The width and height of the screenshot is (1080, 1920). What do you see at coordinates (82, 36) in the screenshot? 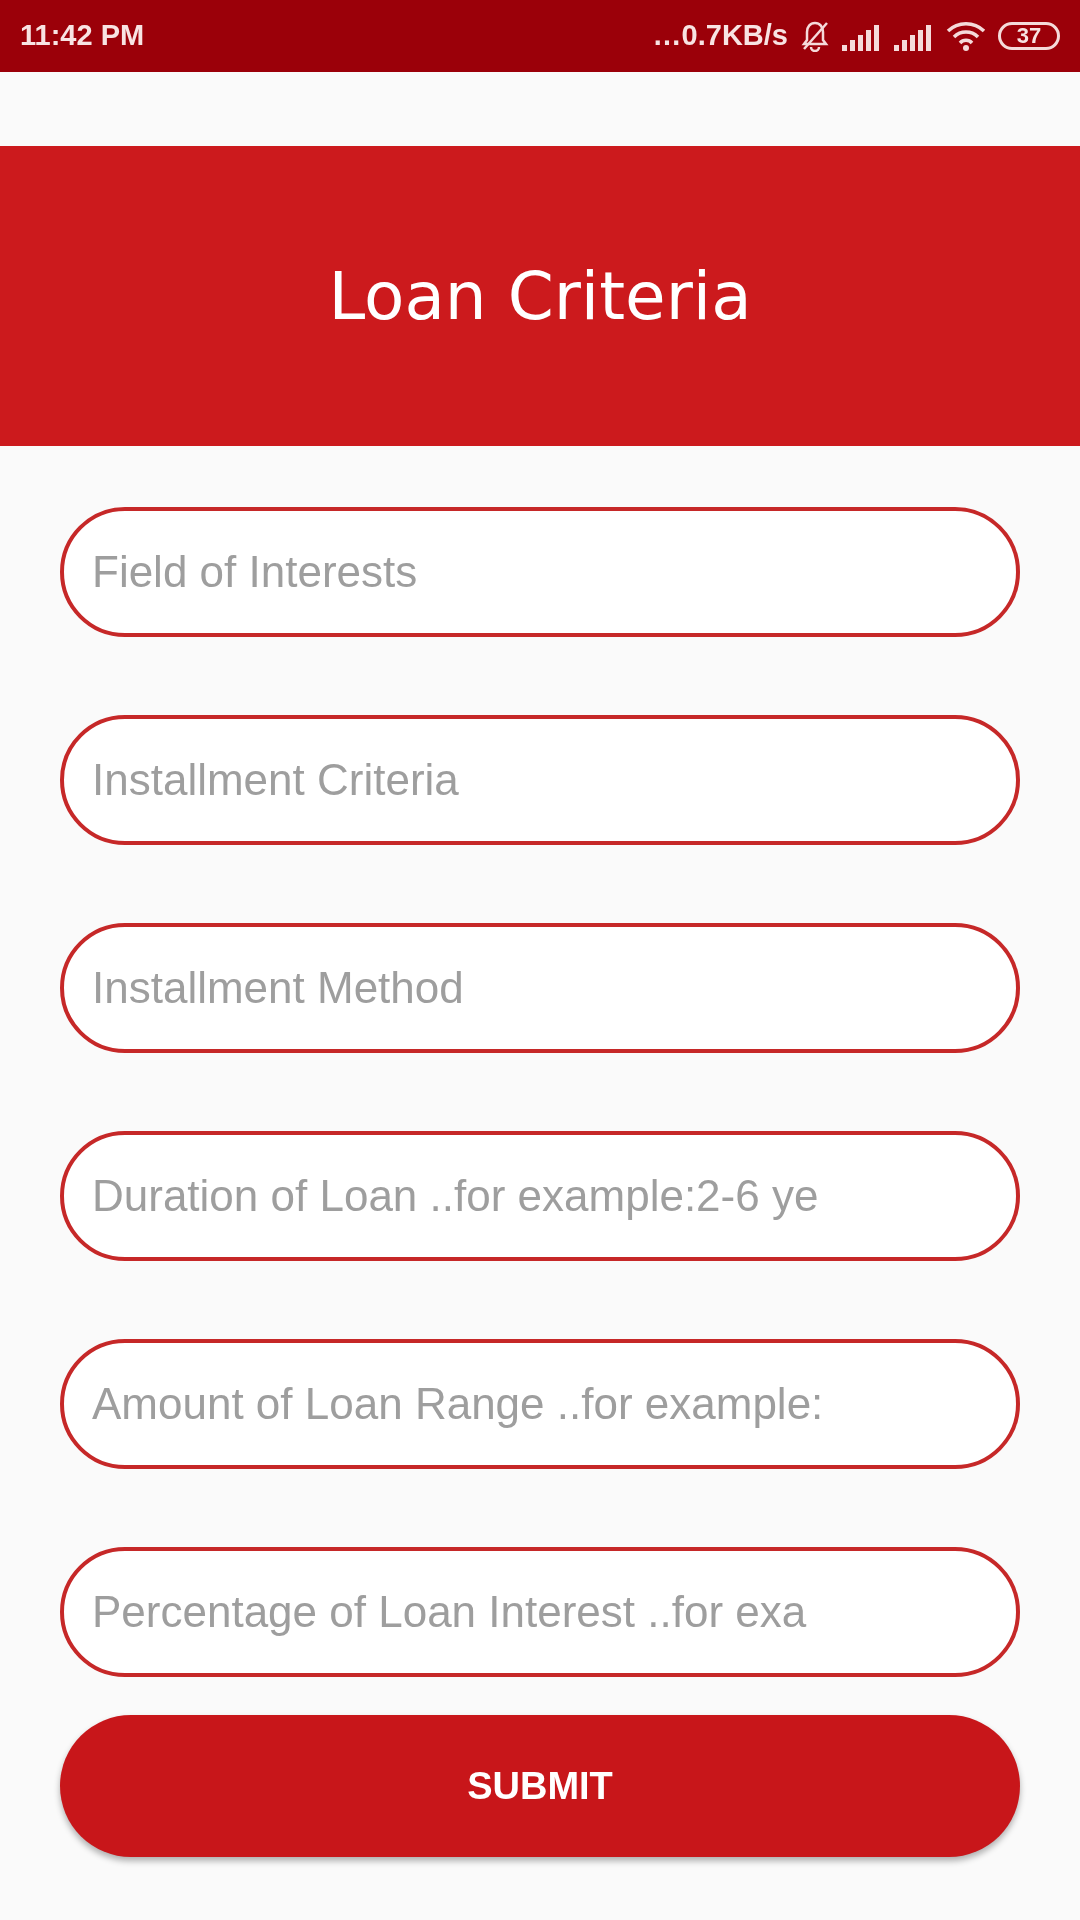
I see `status-time: 11:42 PM` at bounding box center [82, 36].